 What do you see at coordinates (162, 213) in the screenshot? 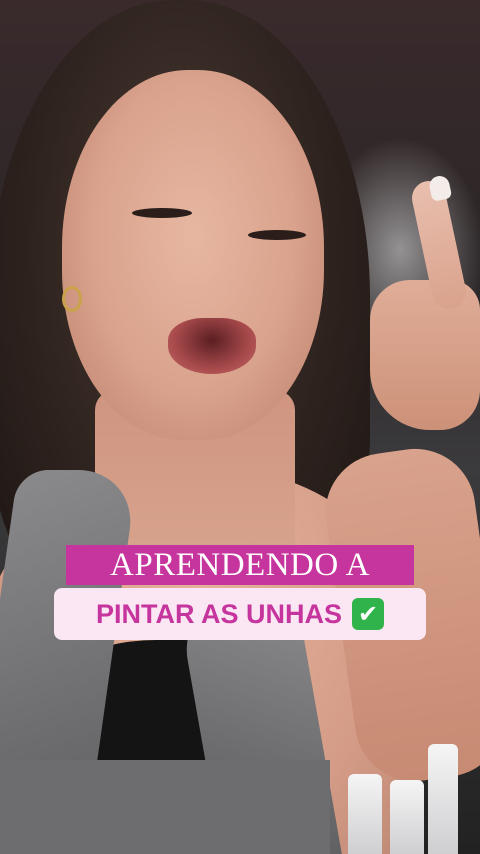
I see `left-eye` at bounding box center [162, 213].